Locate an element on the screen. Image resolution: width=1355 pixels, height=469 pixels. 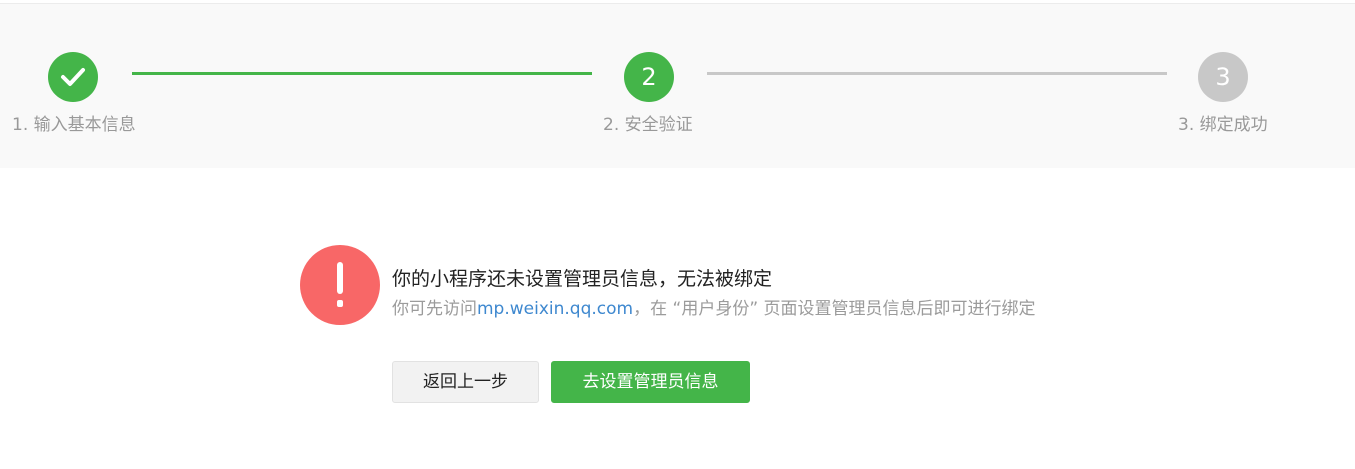
mp-weixin-link: mp.weixin.qq.com is located at coordinates (555, 309).